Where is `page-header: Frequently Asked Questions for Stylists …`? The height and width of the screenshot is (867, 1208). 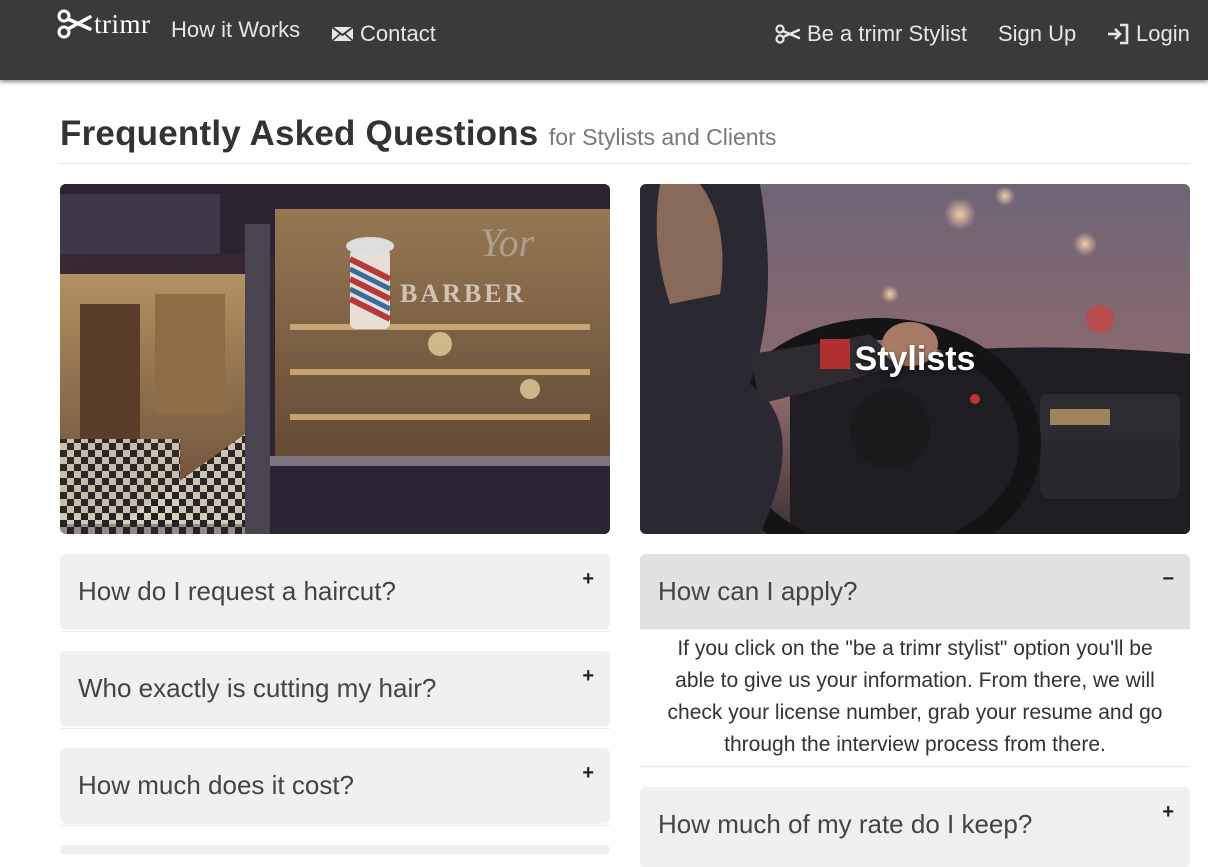
page-header: Frequently Asked Questions for Stylists … is located at coordinates (625, 139).